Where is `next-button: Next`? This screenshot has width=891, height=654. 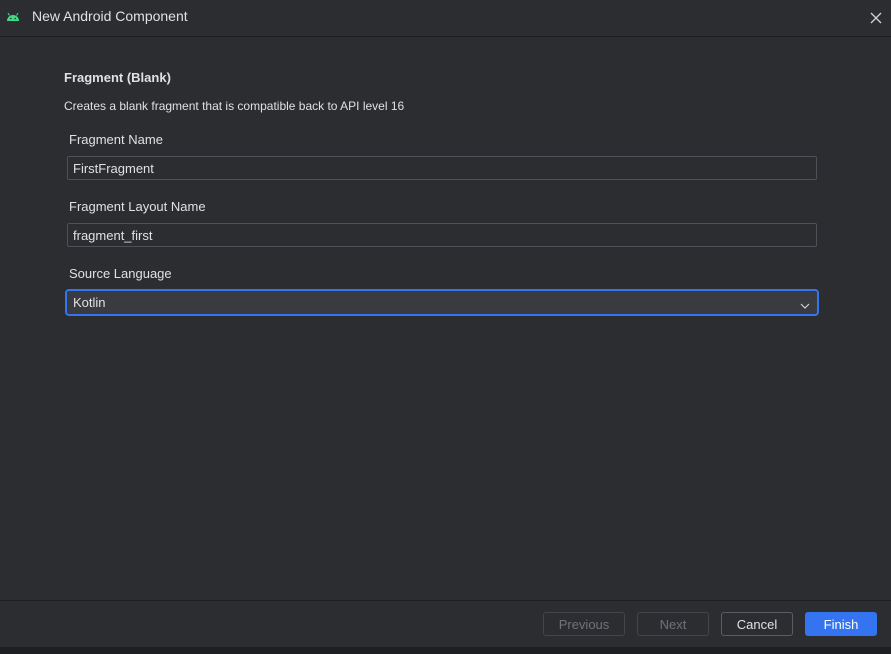 next-button: Next is located at coordinates (673, 624).